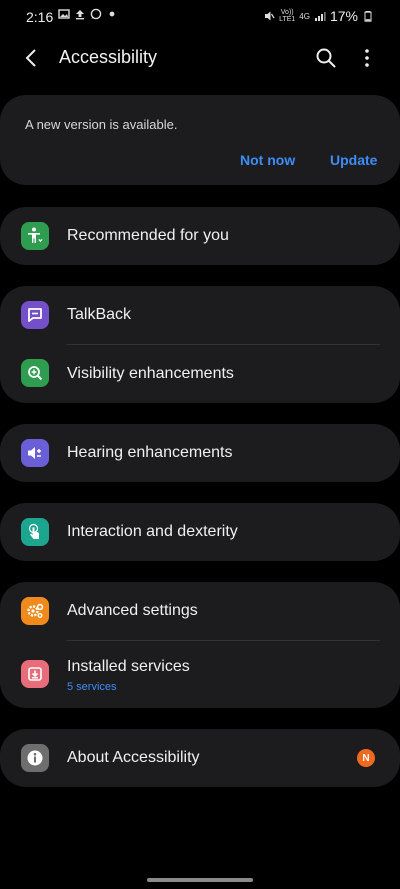  I want to click on list-item-hearing: Hearing enhancements, so click(200, 453).